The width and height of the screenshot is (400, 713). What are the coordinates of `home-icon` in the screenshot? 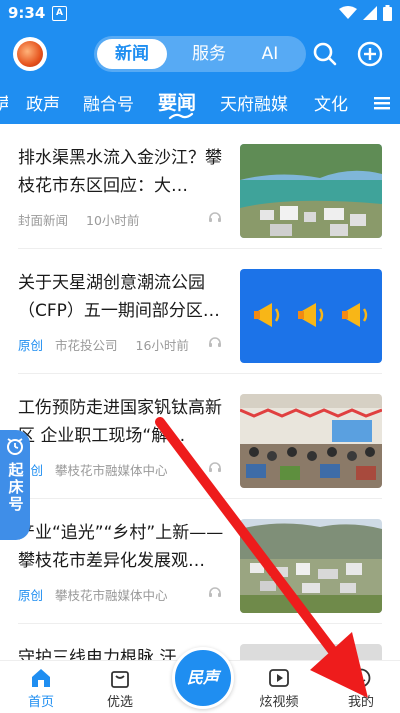 It's located at (41, 678).